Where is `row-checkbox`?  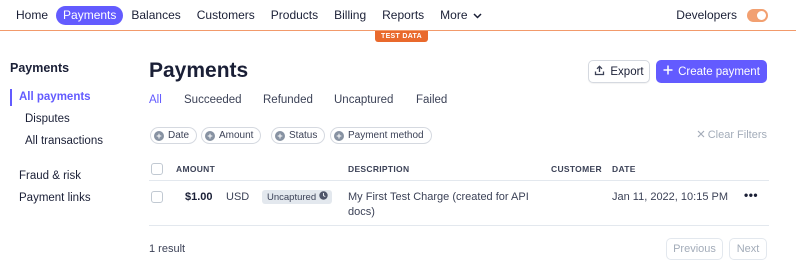 row-checkbox is located at coordinates (157, 197).